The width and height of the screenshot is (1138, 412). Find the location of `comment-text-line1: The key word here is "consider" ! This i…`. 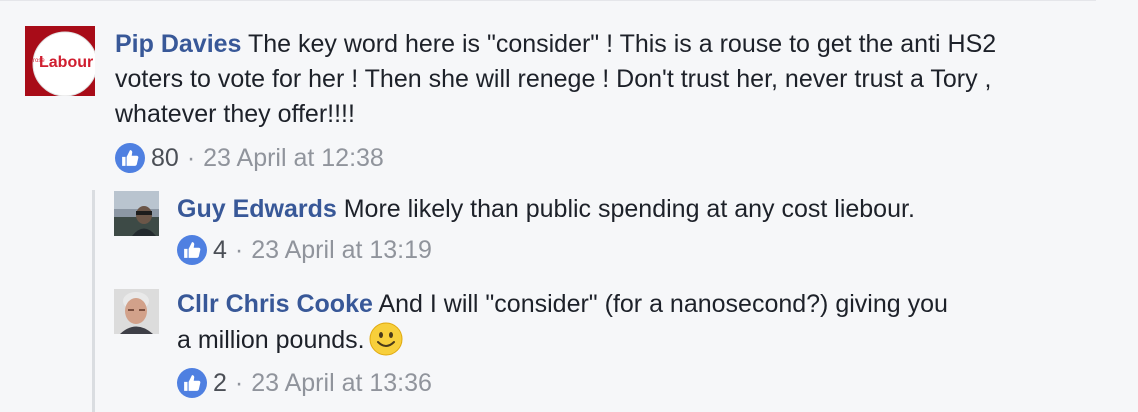

comment-text-line1: The key word here is "consider" ! This i… is located at coordinates (622, 44).